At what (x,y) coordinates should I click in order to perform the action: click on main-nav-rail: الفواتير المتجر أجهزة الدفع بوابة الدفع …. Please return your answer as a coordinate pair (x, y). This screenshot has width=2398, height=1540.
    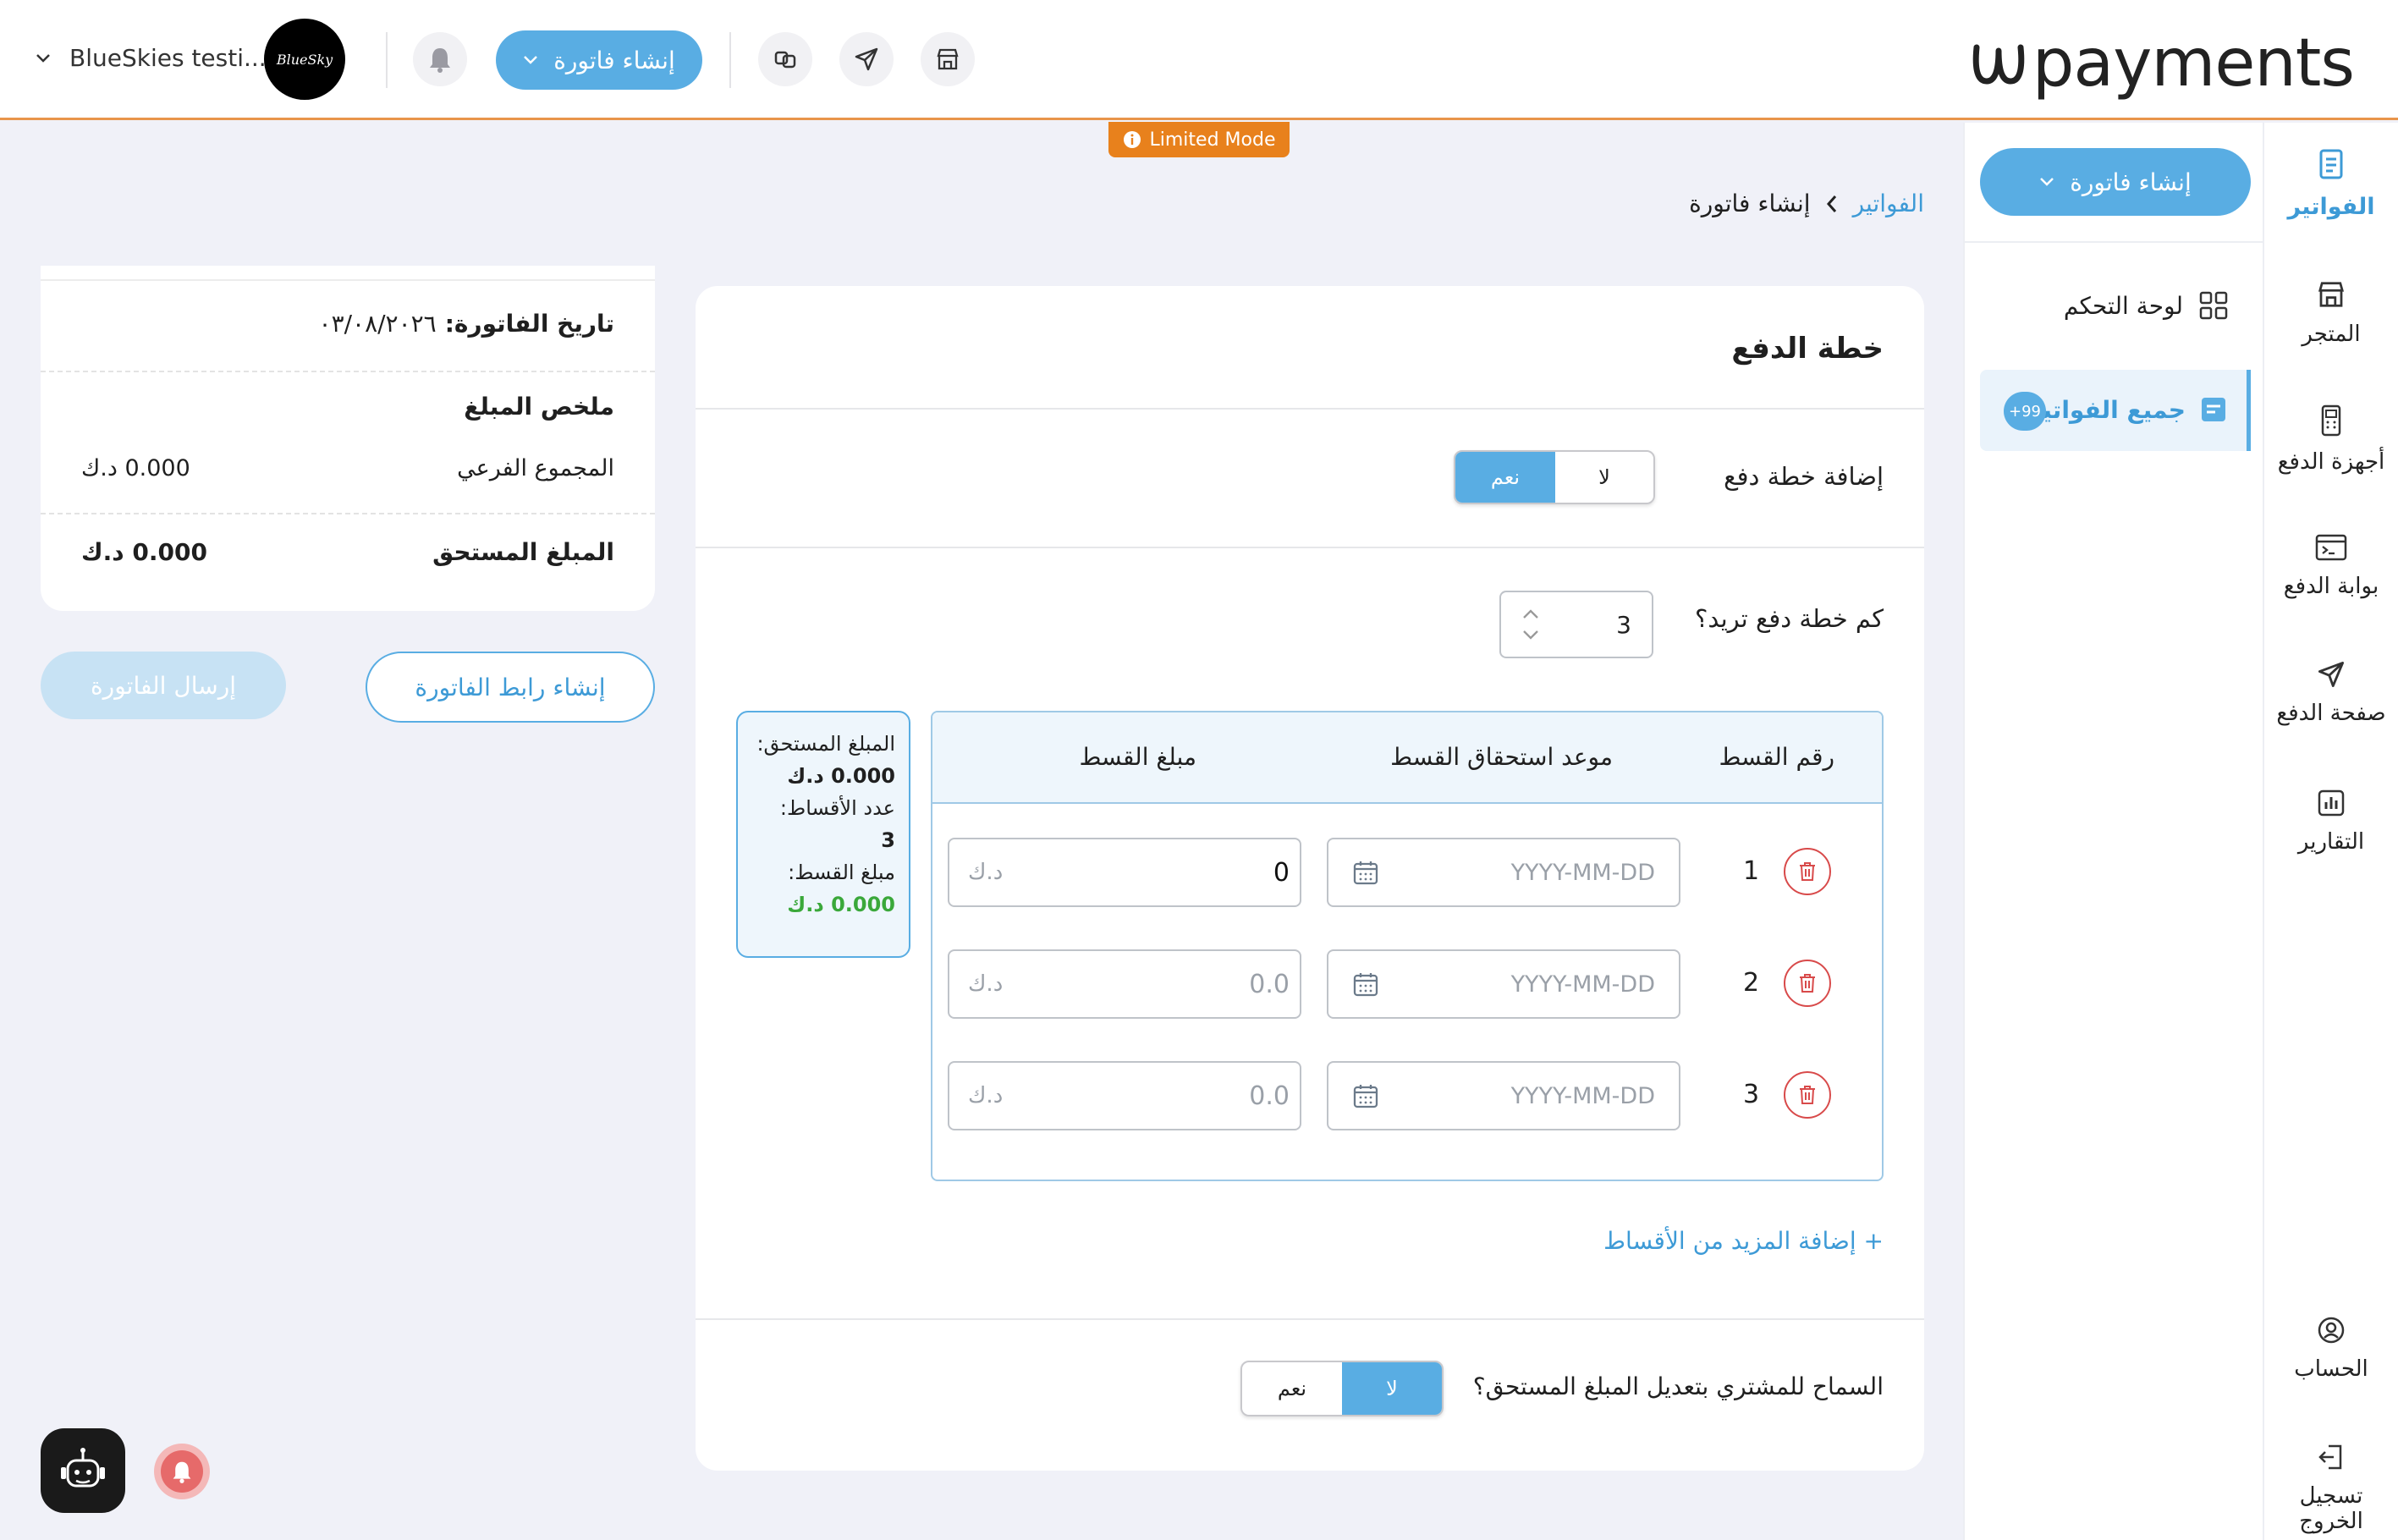
    Looking at the image, I should click on (2331, 831).